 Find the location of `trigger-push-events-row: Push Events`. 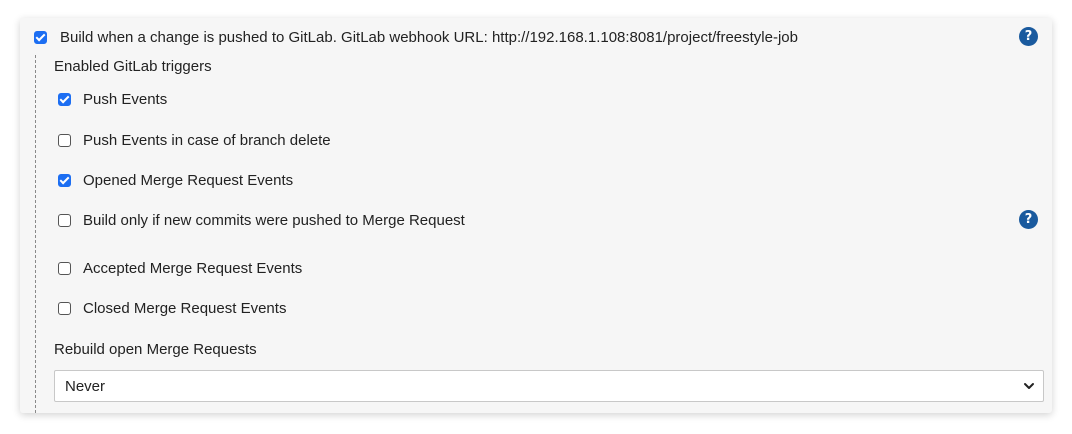

trigger-push-events-row: Push Events is located at coordinates (112, 99).